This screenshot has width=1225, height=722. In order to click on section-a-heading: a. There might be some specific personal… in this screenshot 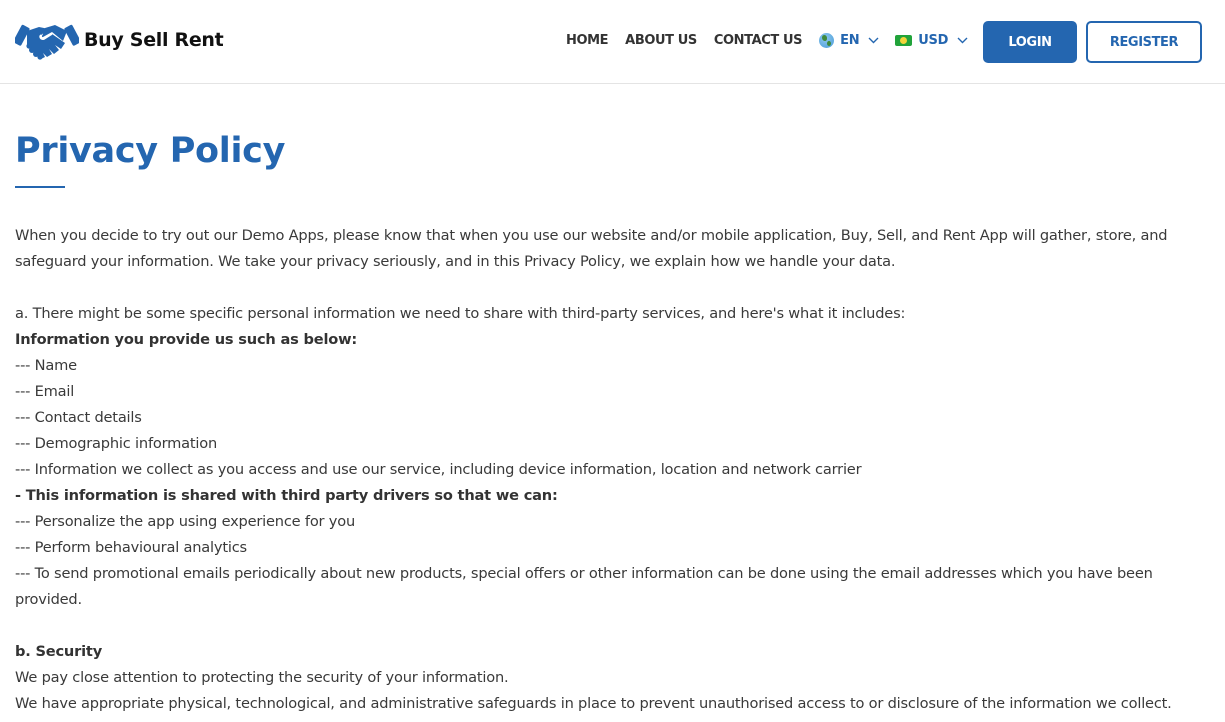, I will do `click(460, 313)`.